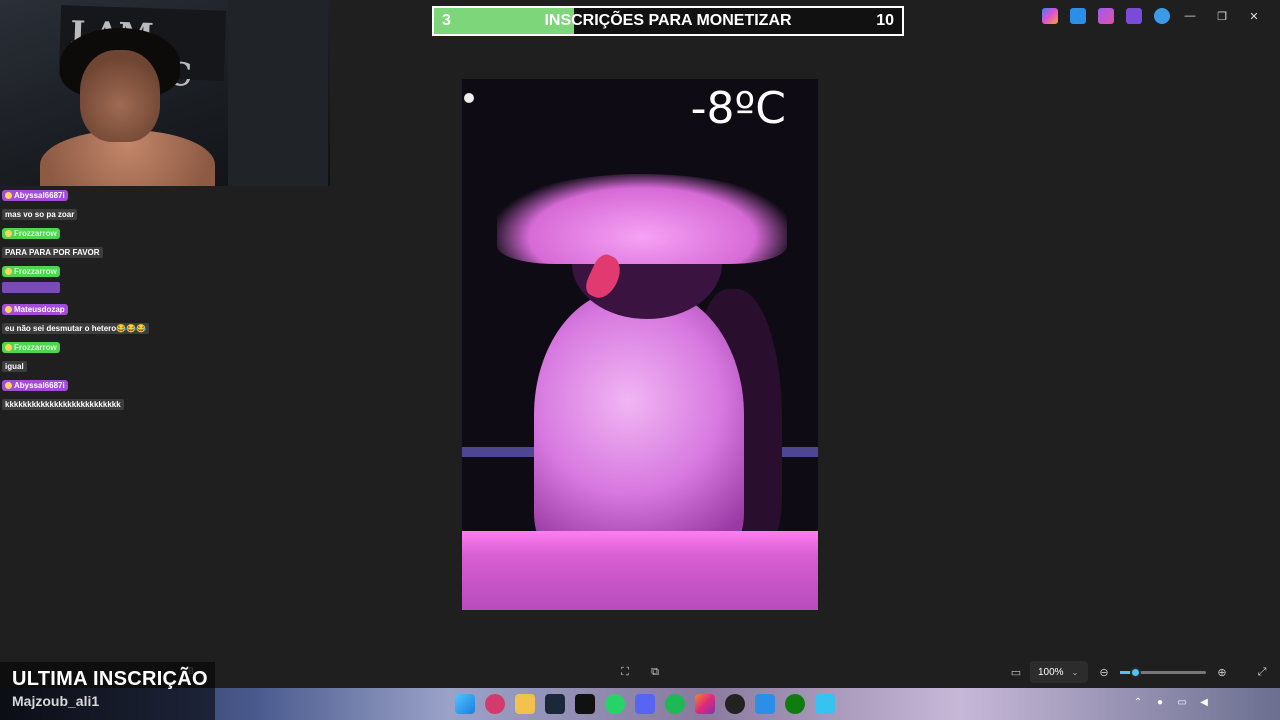 This screenshot has height=720, width=1280. What do you see at coordinates (1162, 16) in the screenshot?
I see `onedrive-icon` at bounding box center [1162, 16].